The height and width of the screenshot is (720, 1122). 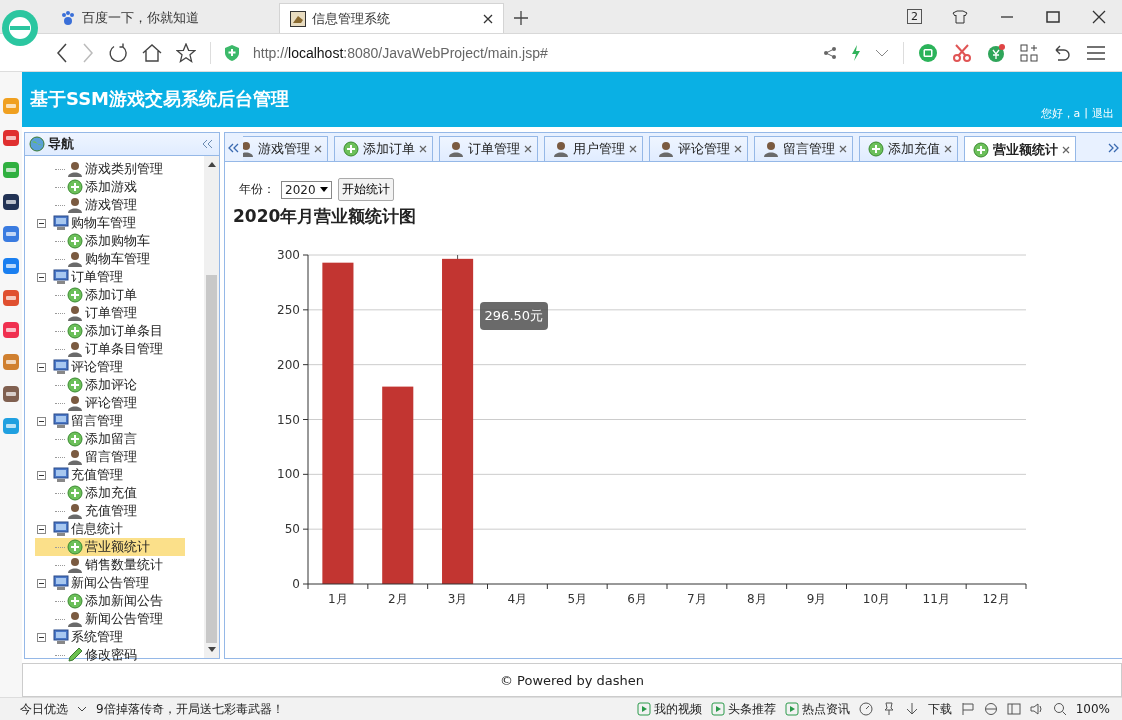 I want to click on page-tab: 添加订单, so click(x=383, y=148).